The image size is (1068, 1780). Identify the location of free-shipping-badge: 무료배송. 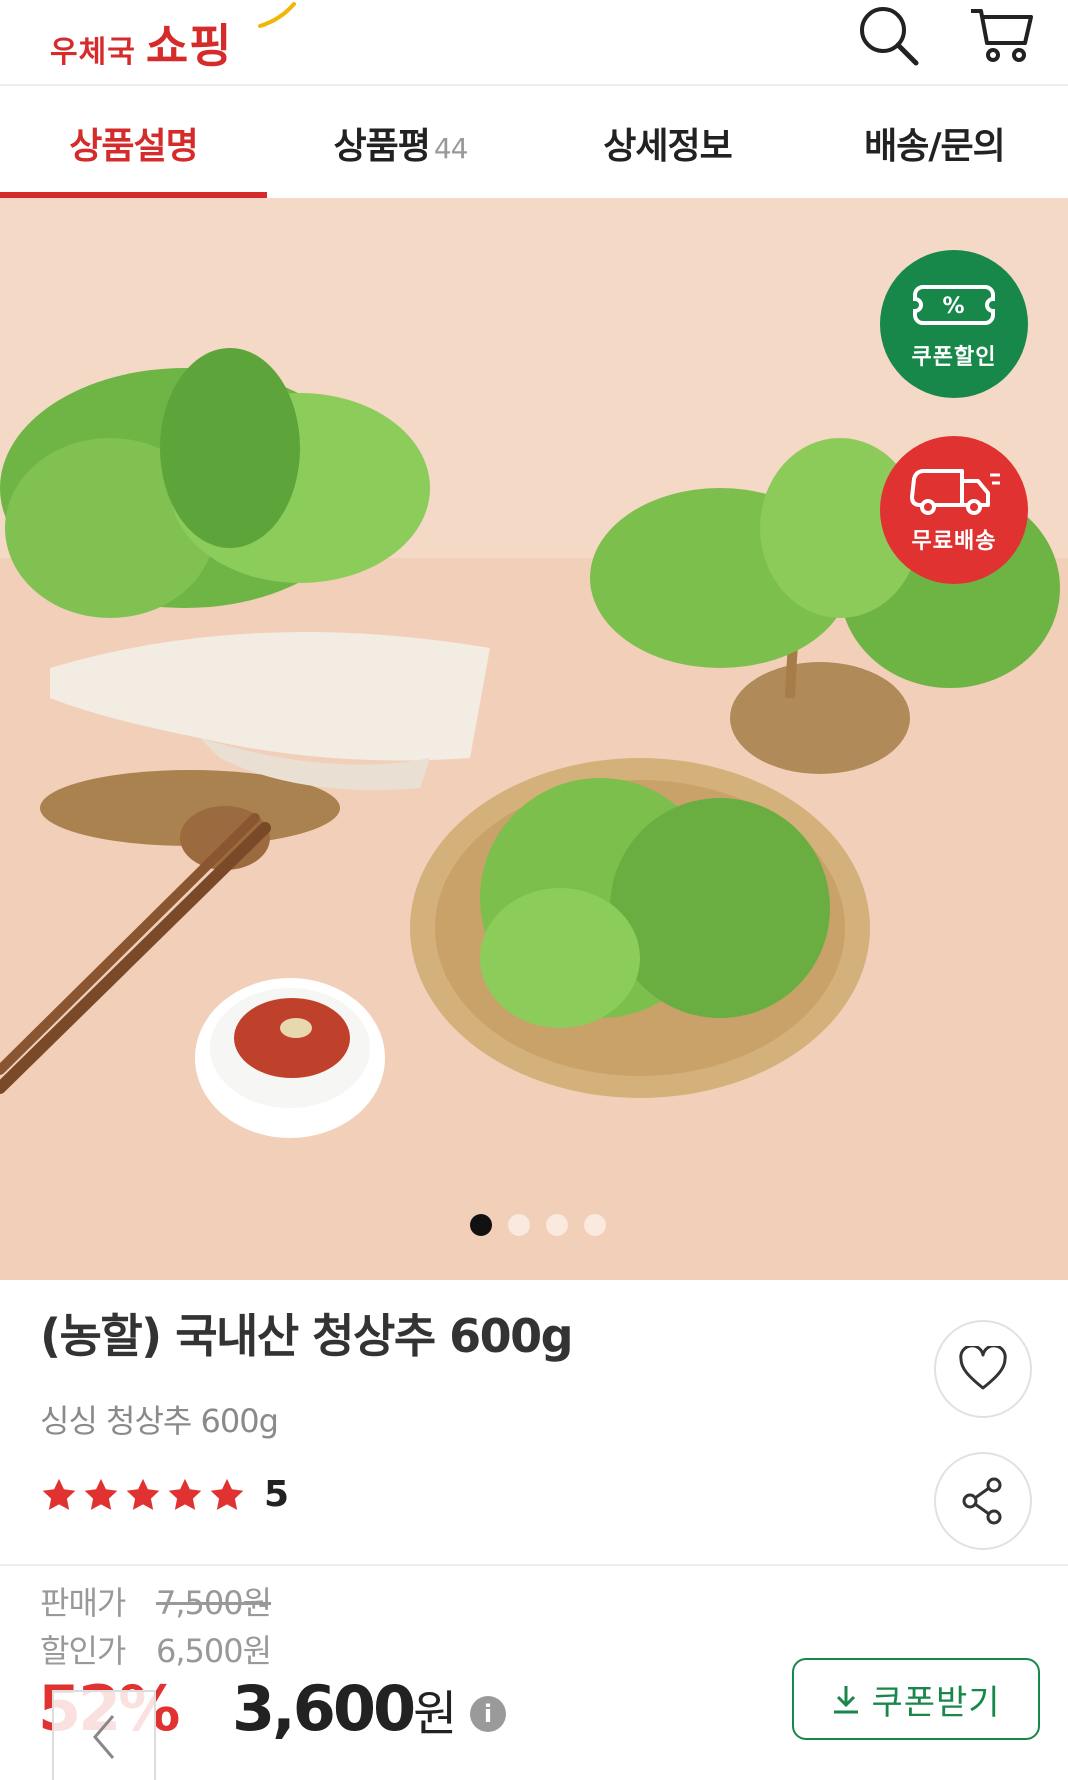
(954, 510).